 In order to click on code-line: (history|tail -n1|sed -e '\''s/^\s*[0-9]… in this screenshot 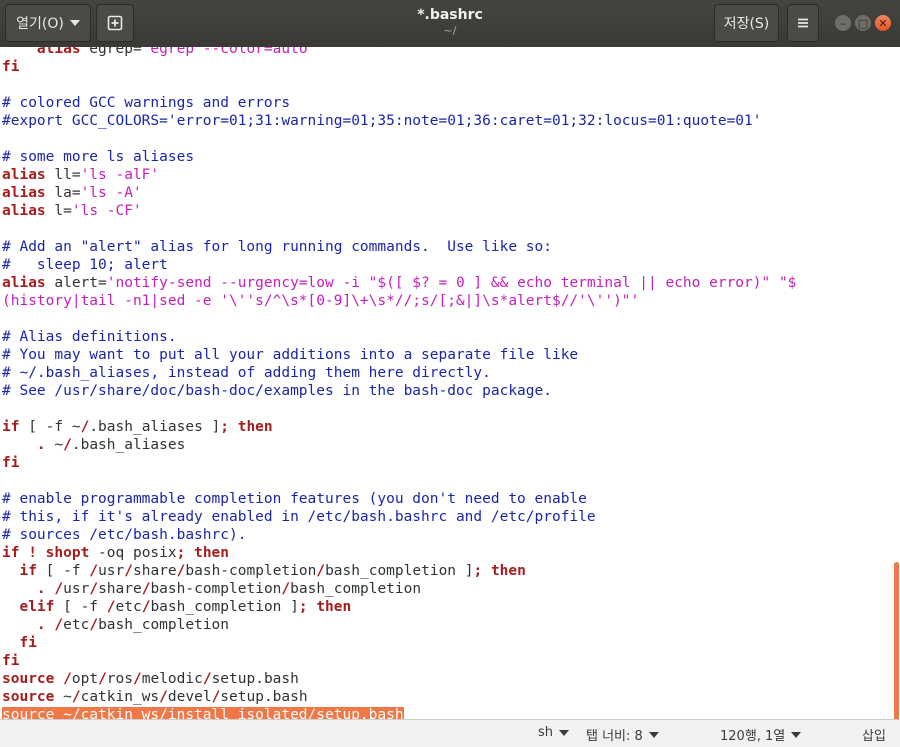, I will do `click(399, 301)`.